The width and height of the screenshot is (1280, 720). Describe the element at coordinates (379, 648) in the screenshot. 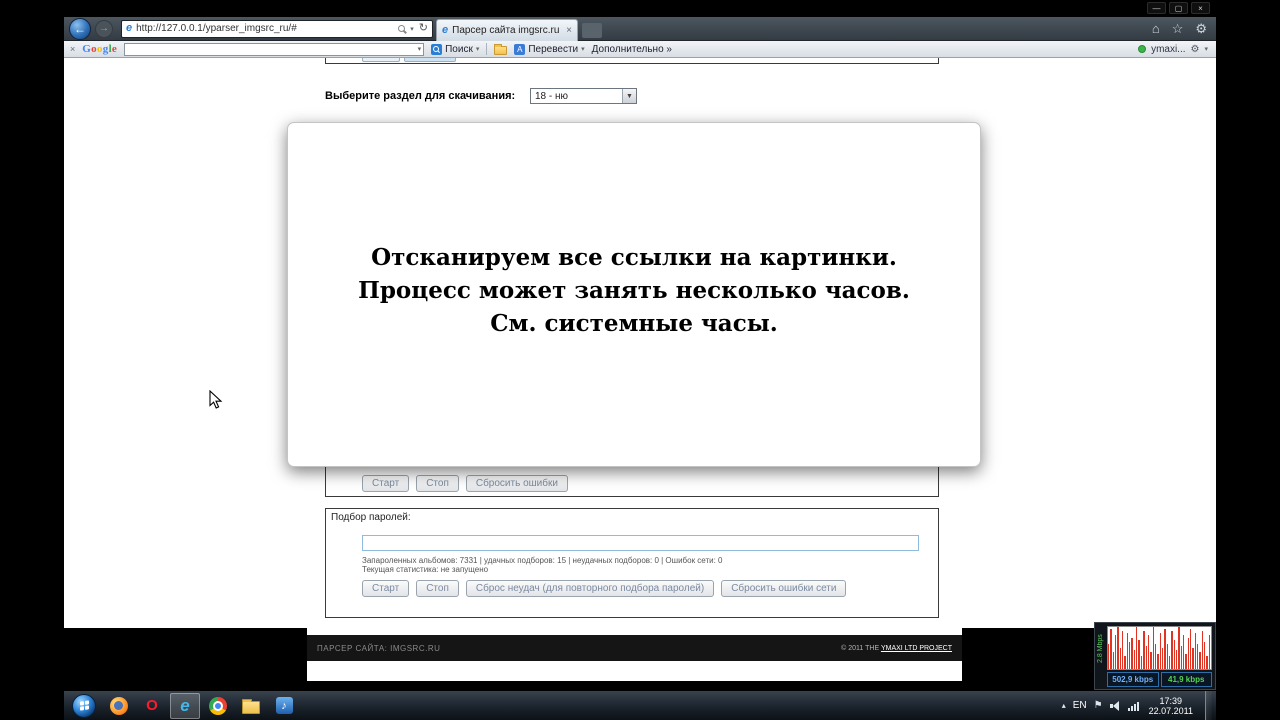

I see `footer-site-name: ПАРСЕР САЙТА: IMGSRC.RU` at that location.